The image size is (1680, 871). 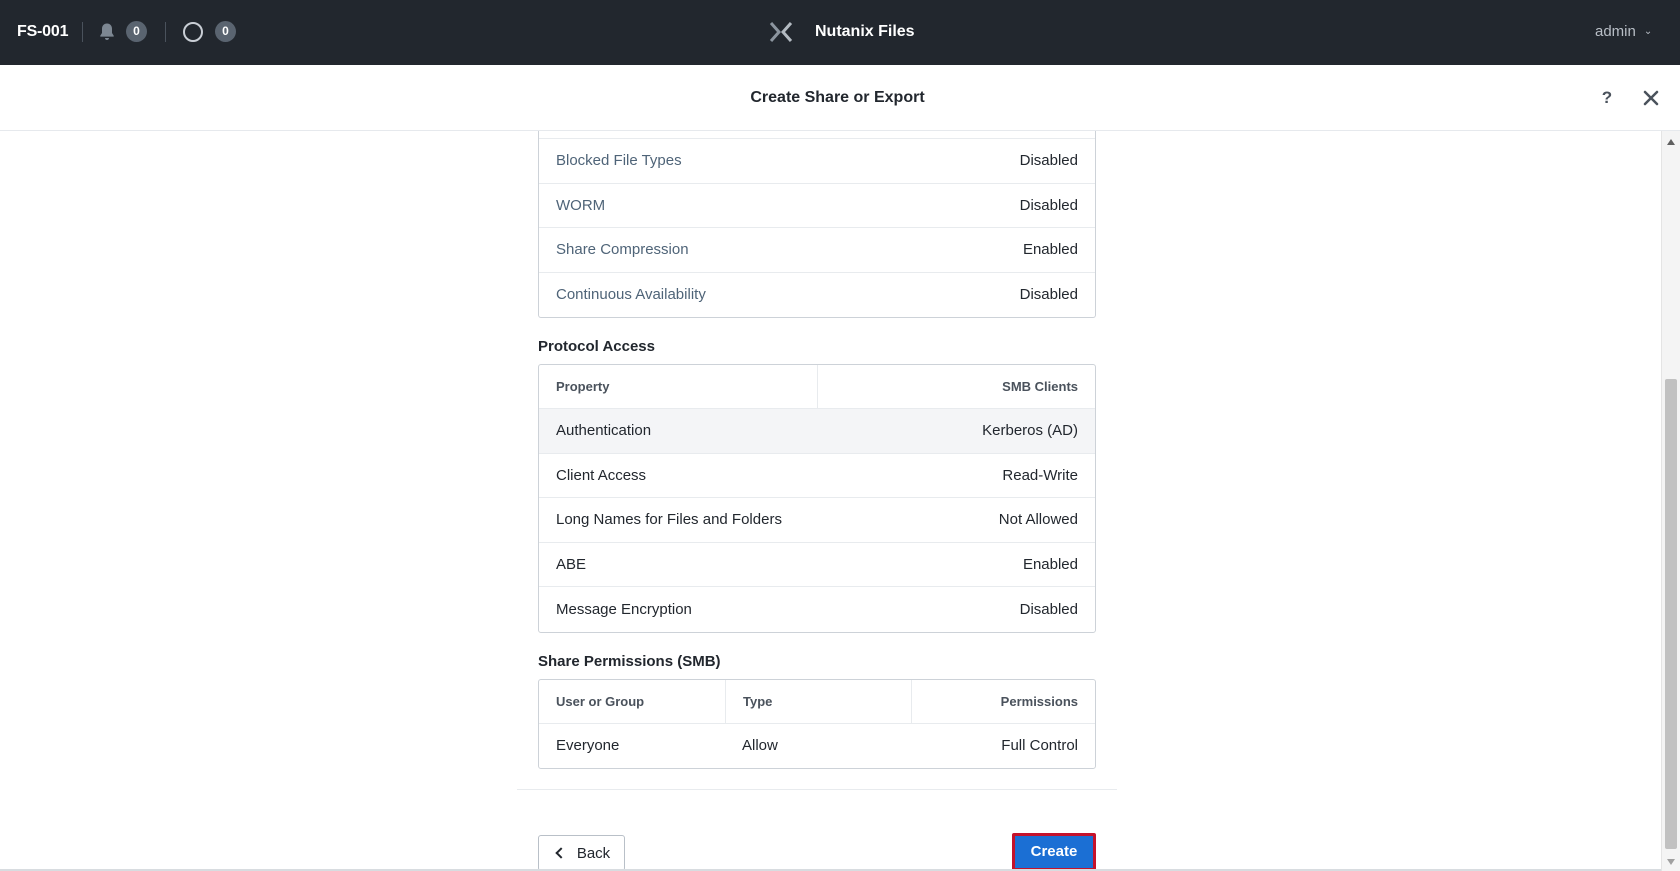 I want to click on row-value: Kerberos (AD), so click(x=1030, y=431).